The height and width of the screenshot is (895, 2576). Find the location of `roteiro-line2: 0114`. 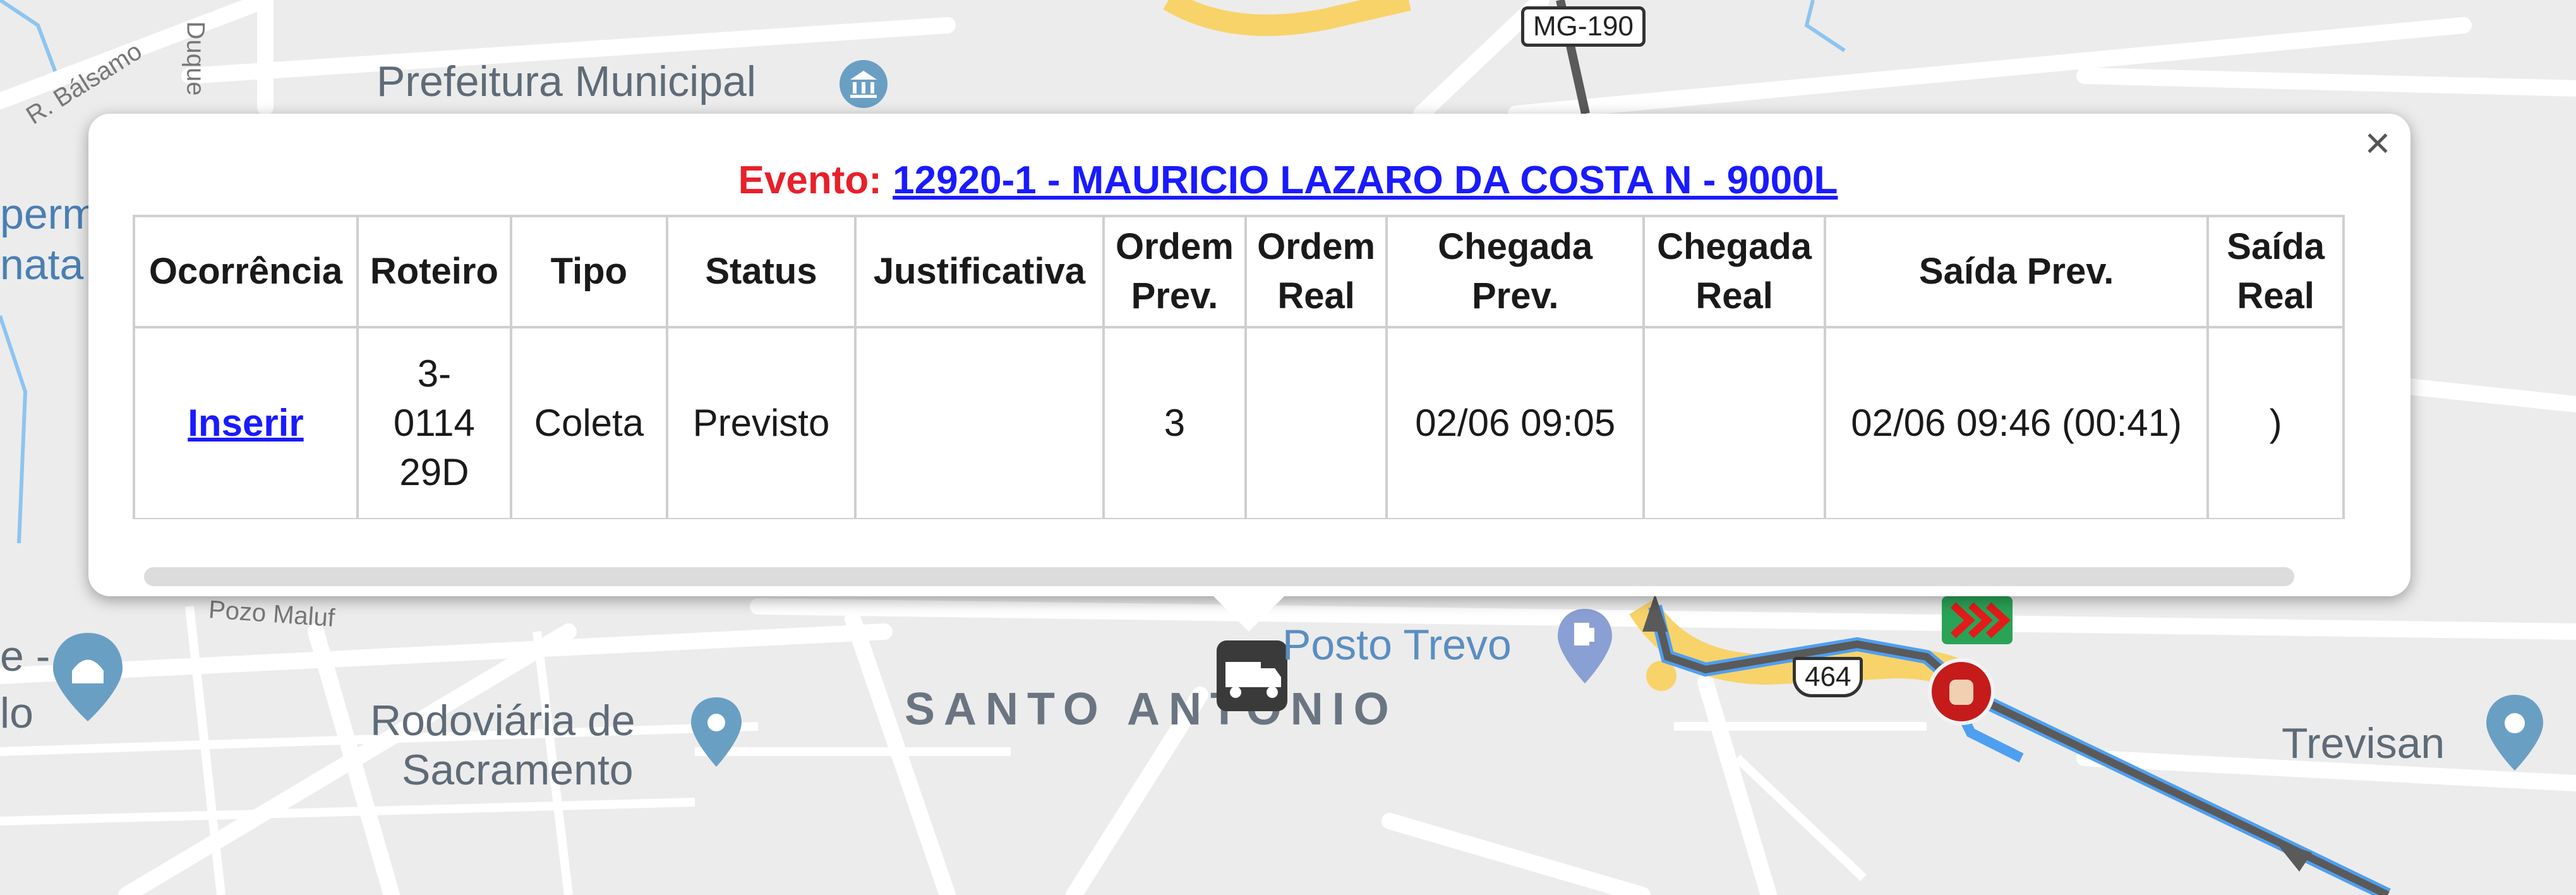

roteiro-line2: 0114 is located at coordinates (434, 423).